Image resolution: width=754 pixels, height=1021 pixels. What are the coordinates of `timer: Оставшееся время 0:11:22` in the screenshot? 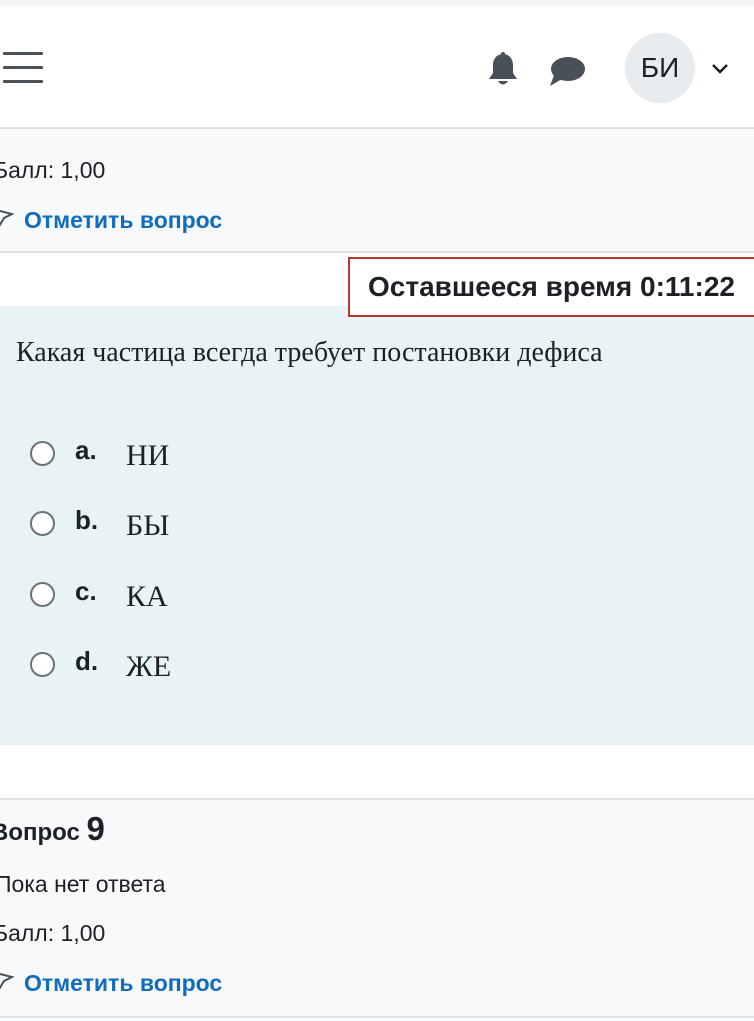 It's located at (551, 287).